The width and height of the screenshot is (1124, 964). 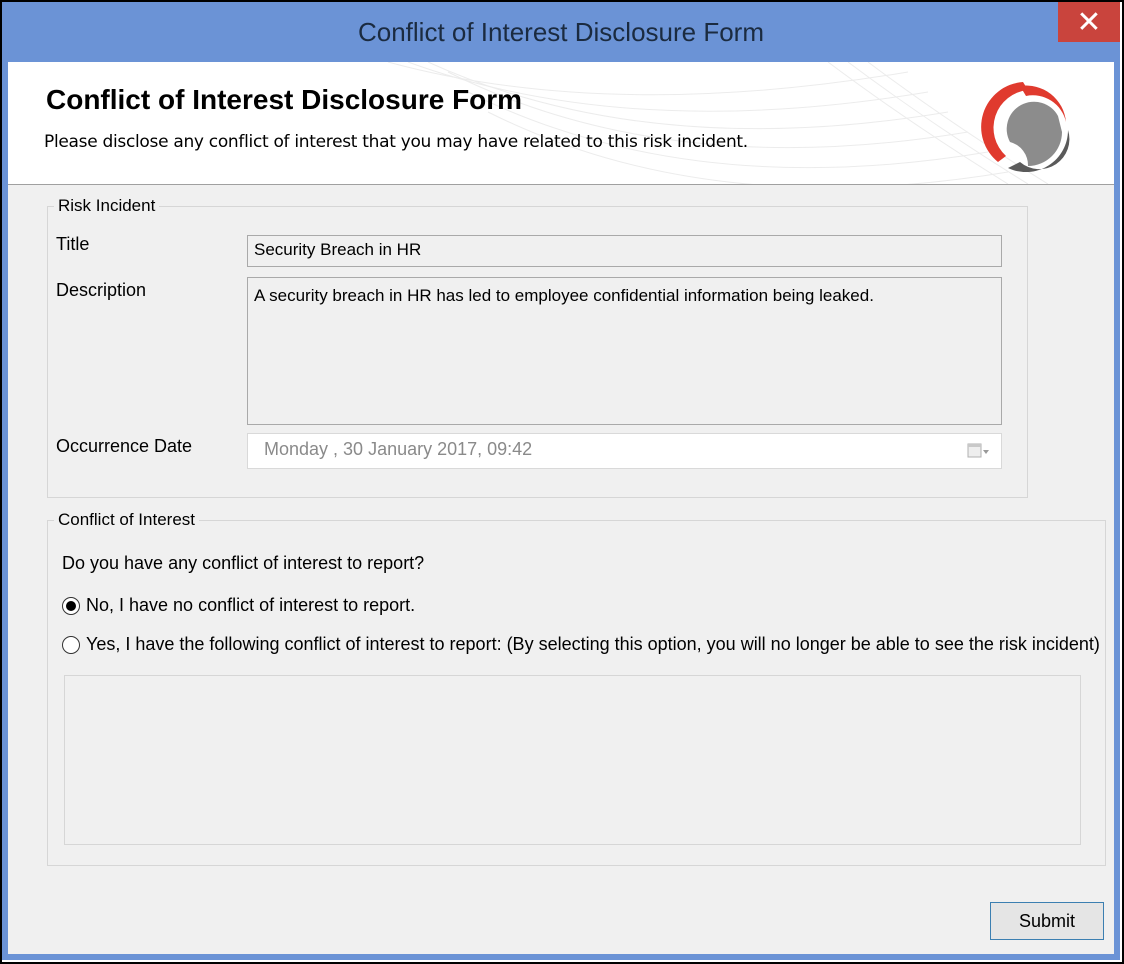 What do you see at coordinates (624, 251) in the screenshot?
I see `title-field: Security Breach in HR` at bounding box center [624, 251].